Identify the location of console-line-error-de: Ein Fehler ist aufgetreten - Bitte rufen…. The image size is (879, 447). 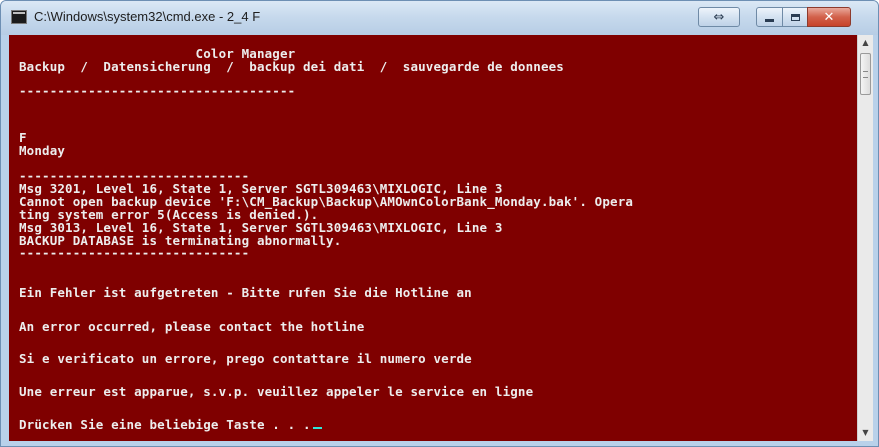
(245, 292).